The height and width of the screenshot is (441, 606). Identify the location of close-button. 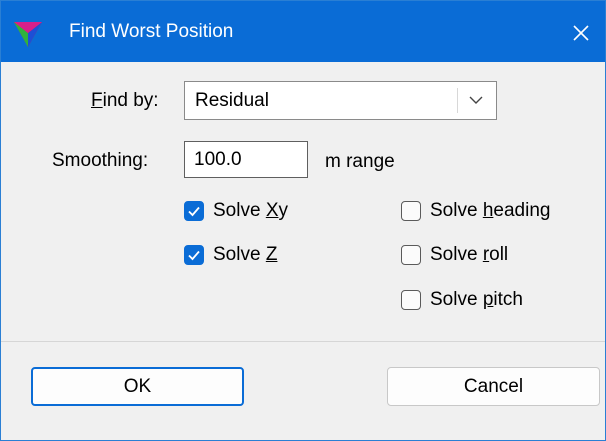
(581, 33).